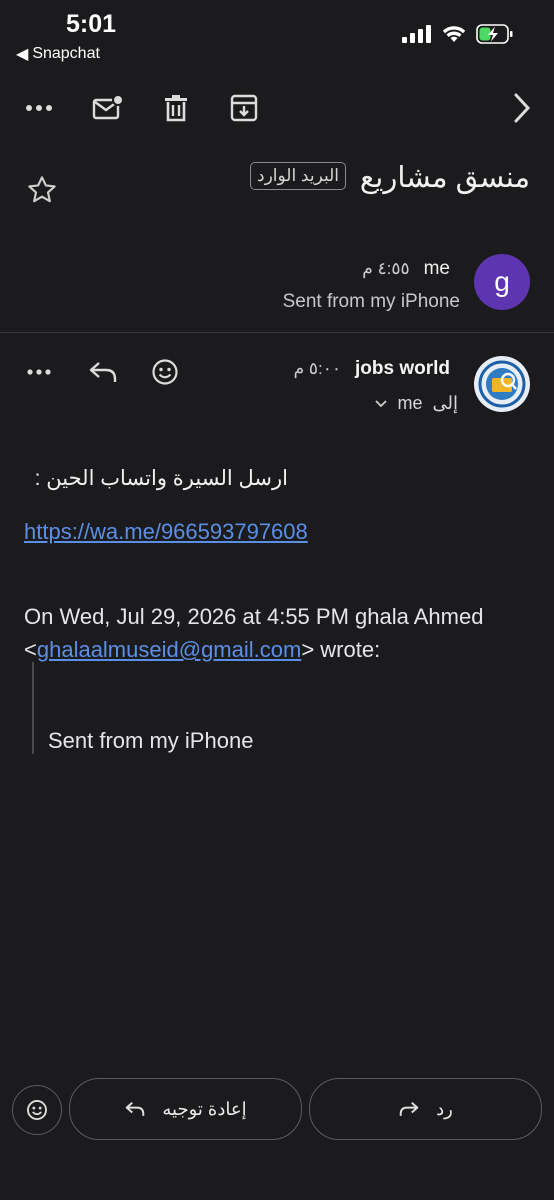 This screenshot has height=1200, width=554. What do you see at coordinates (409, 1109) in the screenshot?
I see `forward-arrow-icon` at bounding box center [409, 1109].